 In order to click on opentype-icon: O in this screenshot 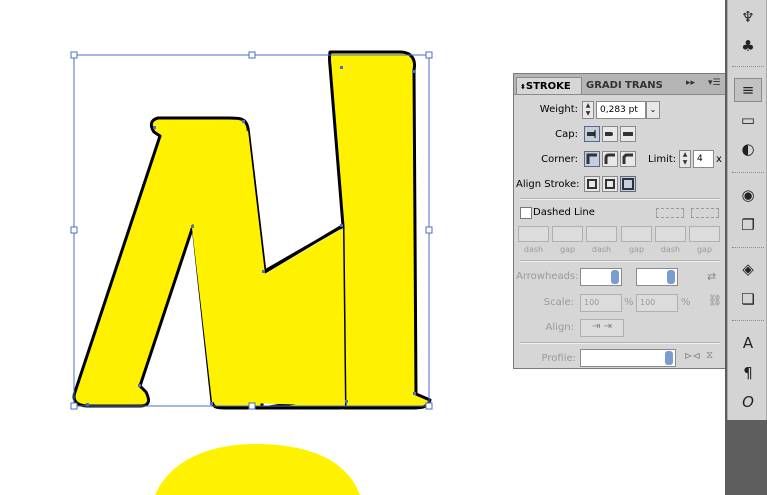, I will do `click(748, 402)`.